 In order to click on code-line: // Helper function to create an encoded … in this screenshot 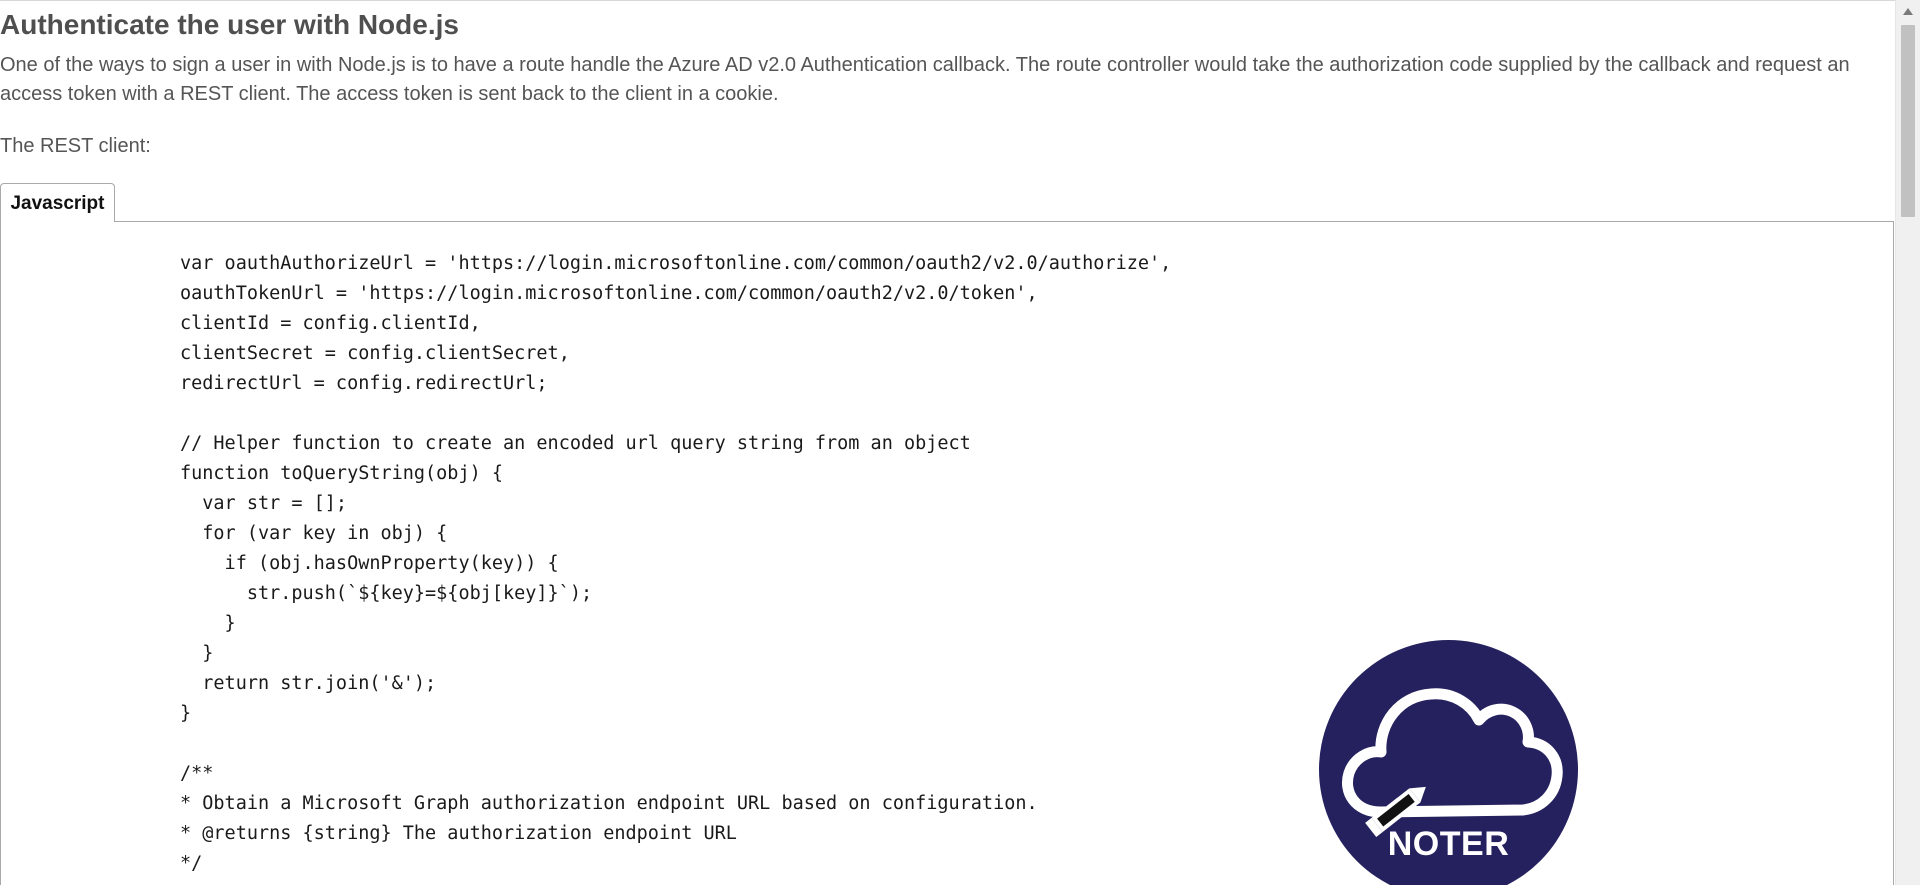, I will do `click(575, 443)`.